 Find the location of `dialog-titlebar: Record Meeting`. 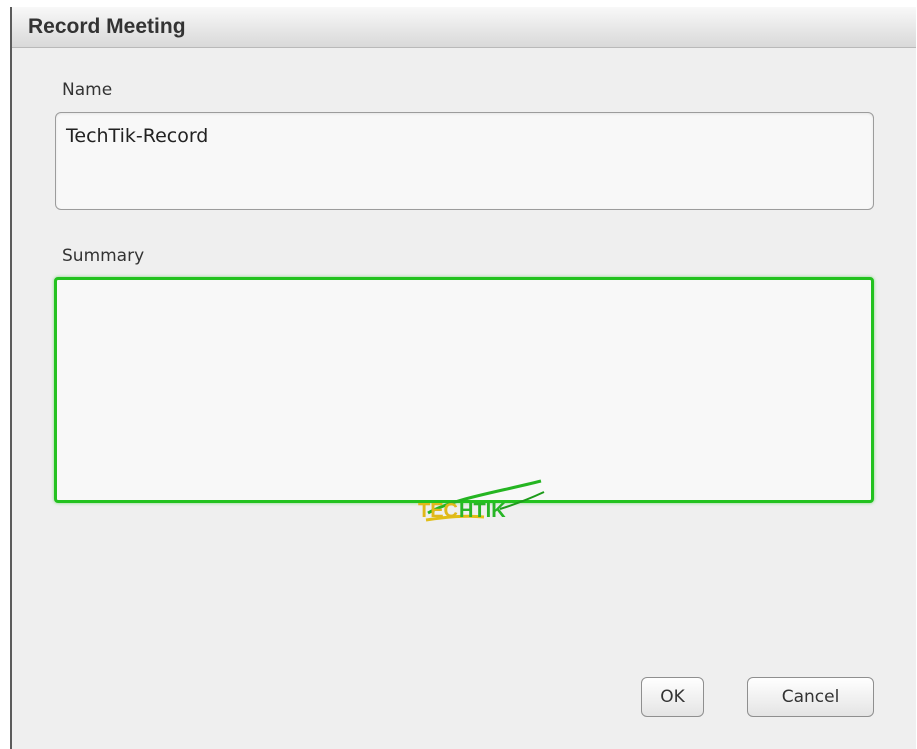

dialog-titlebar: Record Meeting is located at coordinates (464, 27).